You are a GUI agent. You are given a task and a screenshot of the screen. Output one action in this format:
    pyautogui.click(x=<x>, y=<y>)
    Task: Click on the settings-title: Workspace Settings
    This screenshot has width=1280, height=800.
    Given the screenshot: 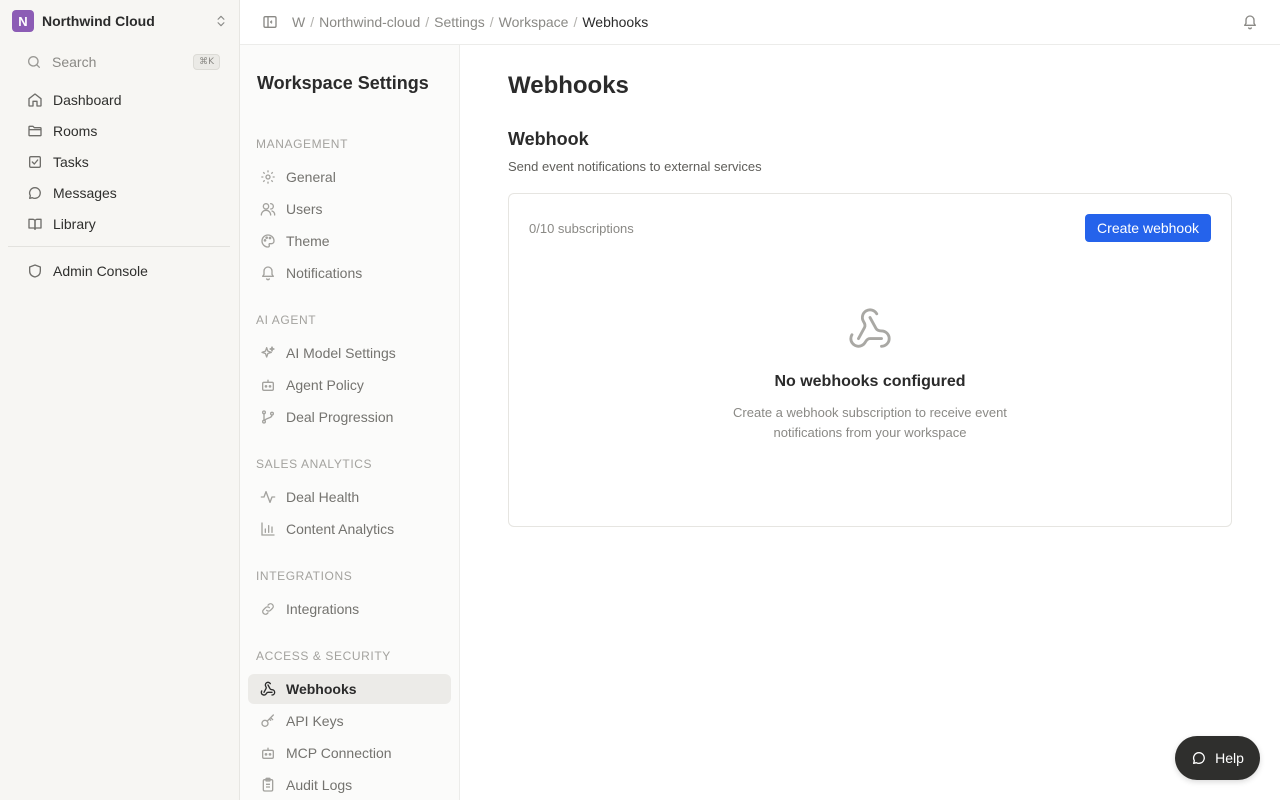 What is the action you would take?
    pyautogui.click(x=343, y=83)
    